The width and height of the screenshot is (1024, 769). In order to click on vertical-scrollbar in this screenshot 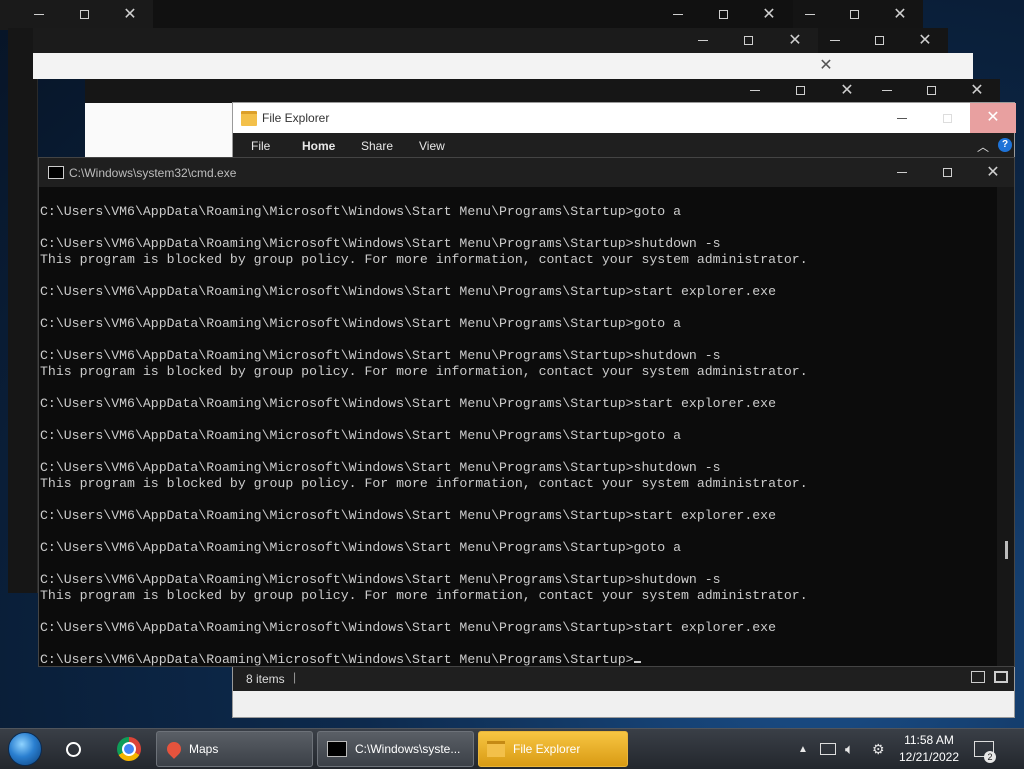, I will do `click(1005, 426)`.